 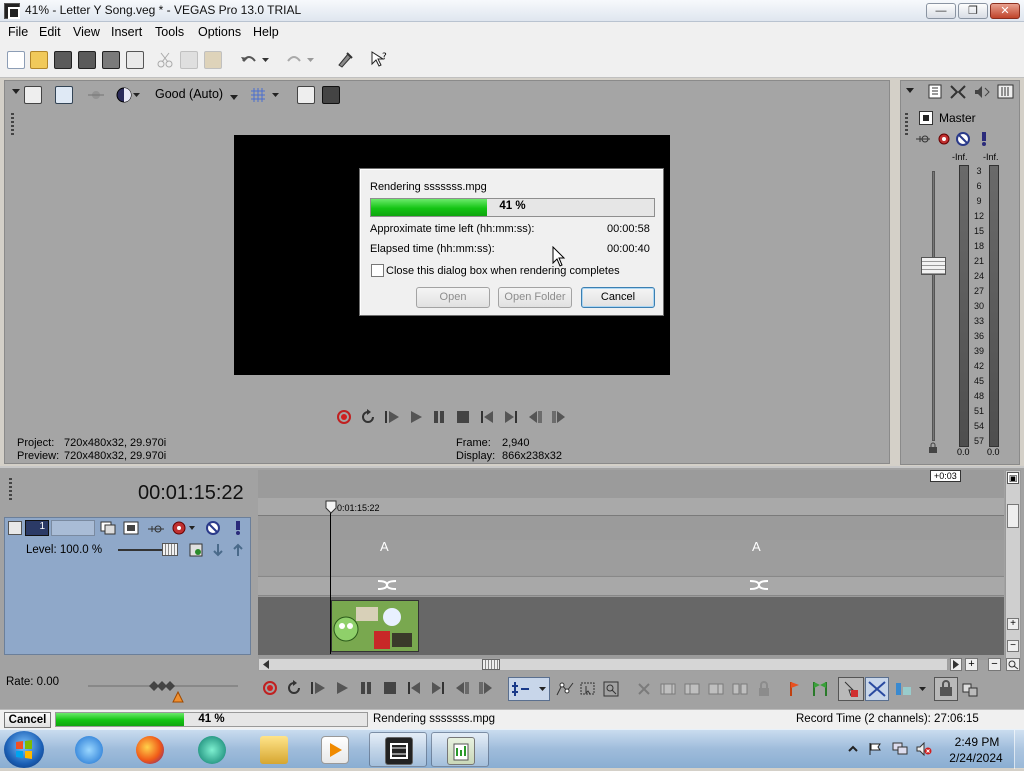 I want to click on track-fx-icon, so click(x=184, y=529).